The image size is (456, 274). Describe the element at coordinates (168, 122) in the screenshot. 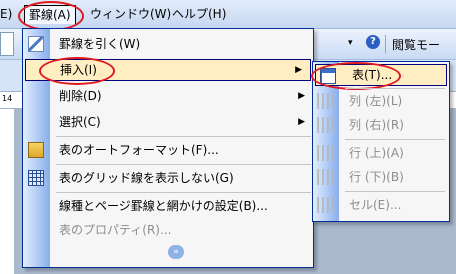

I see `menu-item-select: 選択(C) ▶` at that location.